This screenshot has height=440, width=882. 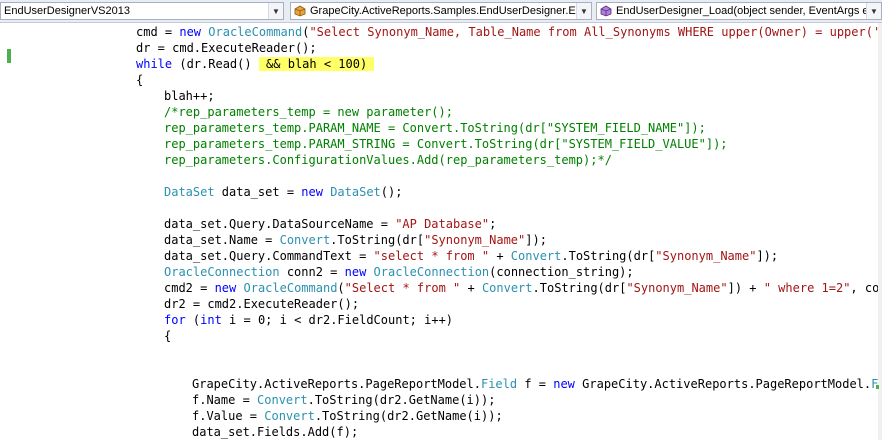 I want to click on scroll-change-marker, so click(x=877, y=387).